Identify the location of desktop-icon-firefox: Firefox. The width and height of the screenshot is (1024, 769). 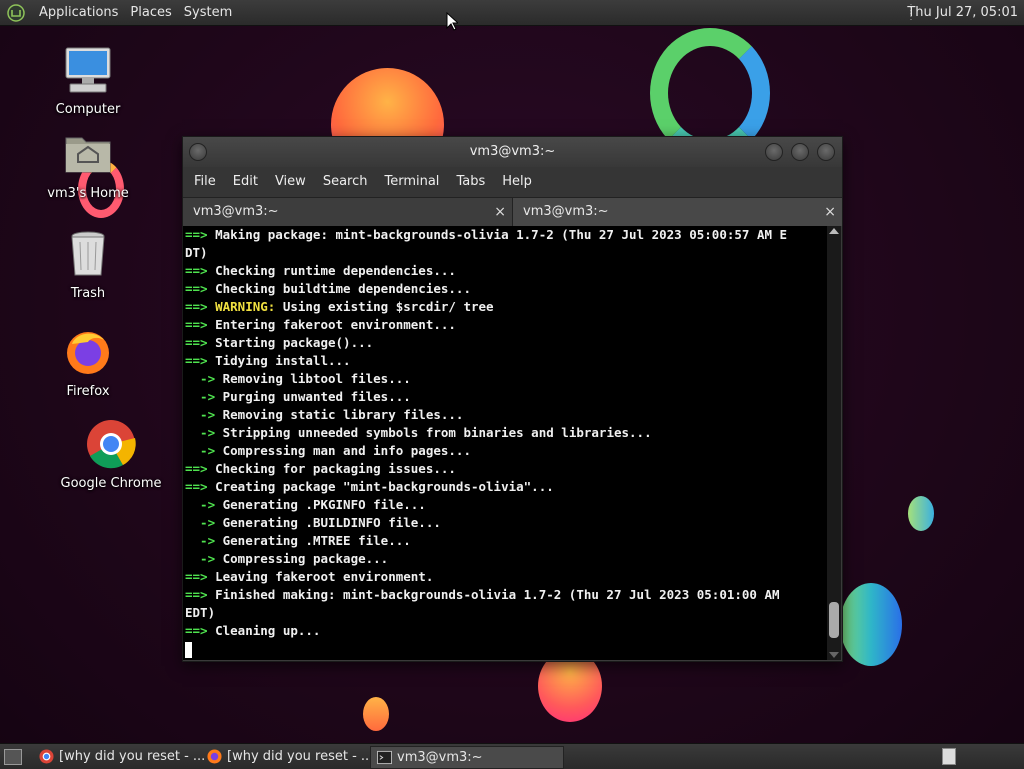
(88, 362).